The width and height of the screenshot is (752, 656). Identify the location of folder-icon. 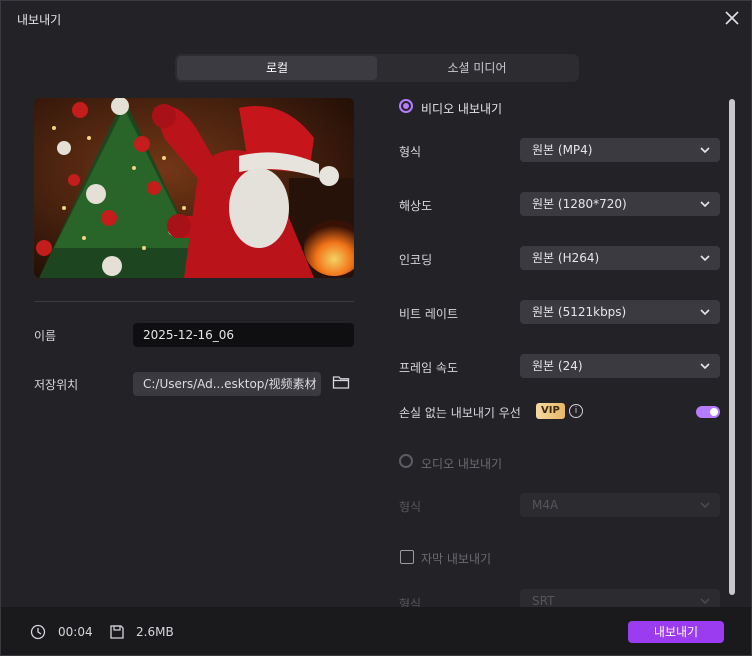
(341, 382).